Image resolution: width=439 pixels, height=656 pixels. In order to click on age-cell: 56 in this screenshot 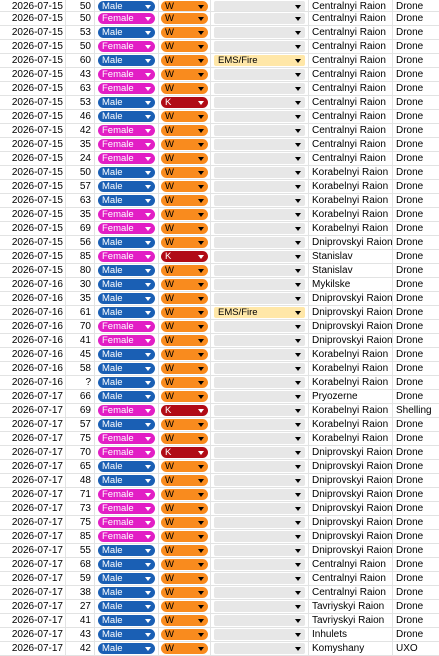, I will do `click(80, 242)`.